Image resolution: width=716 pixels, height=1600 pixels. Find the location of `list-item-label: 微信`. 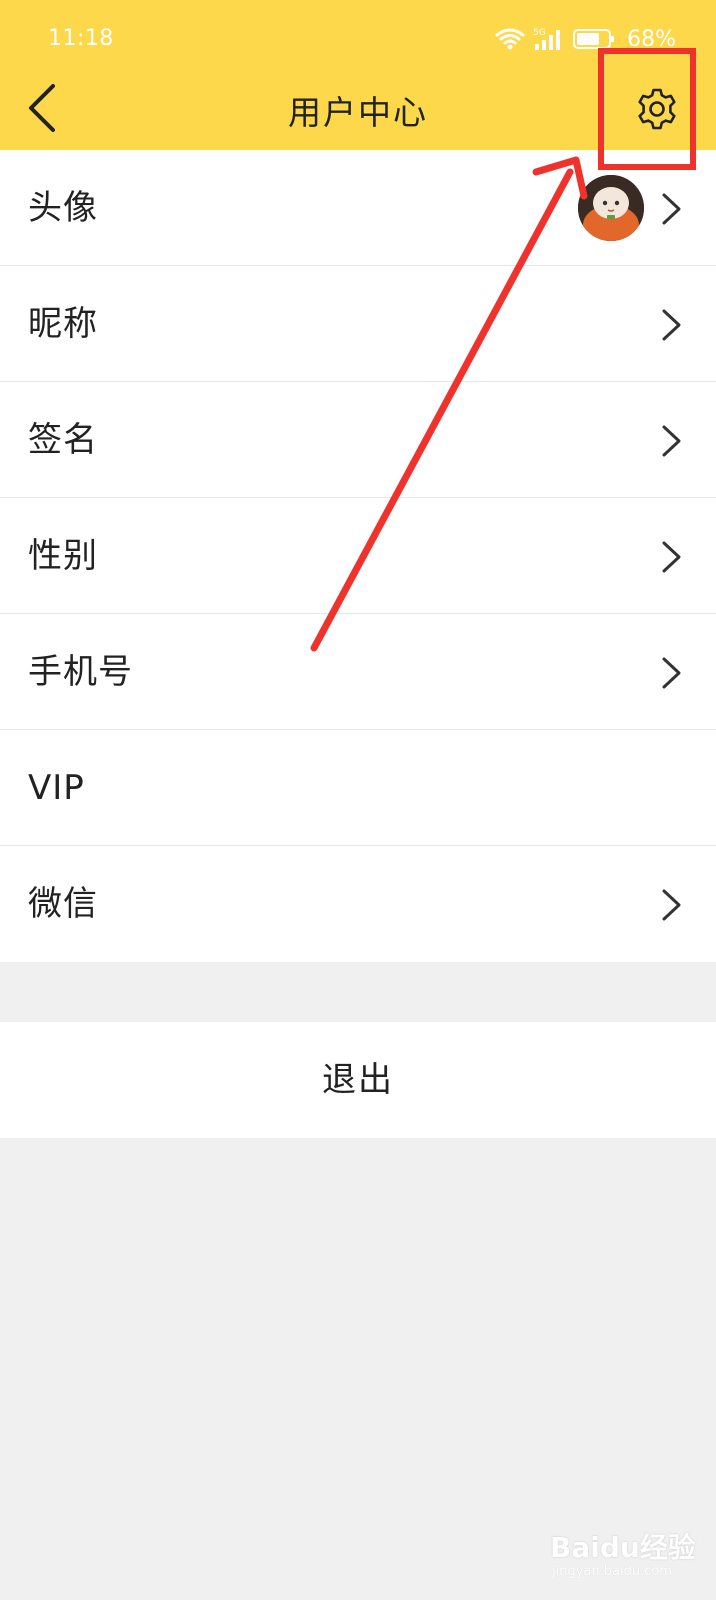

list-item-label: 微信 is located at coordinates (63, 904).